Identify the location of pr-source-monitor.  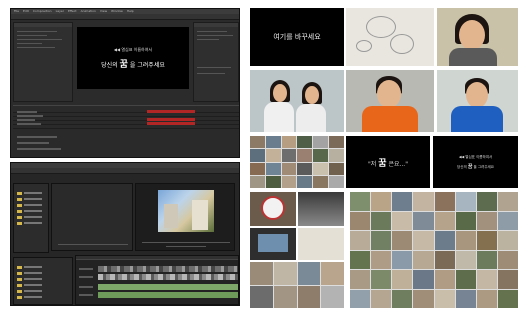
(92, 217).